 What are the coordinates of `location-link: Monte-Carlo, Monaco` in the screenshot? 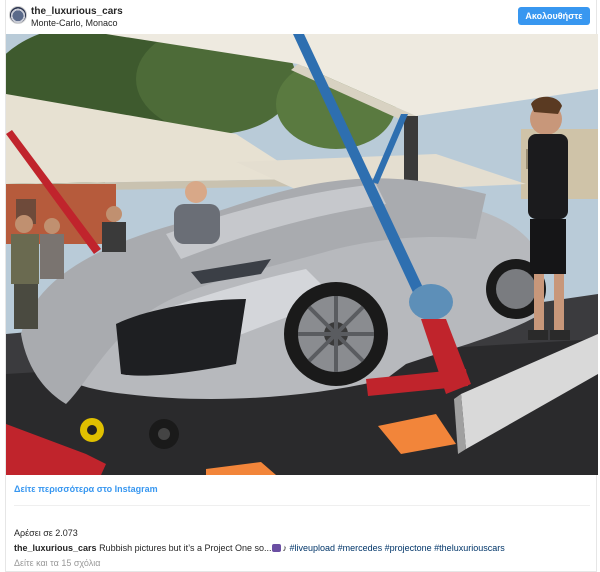 It's located at (74, 23).